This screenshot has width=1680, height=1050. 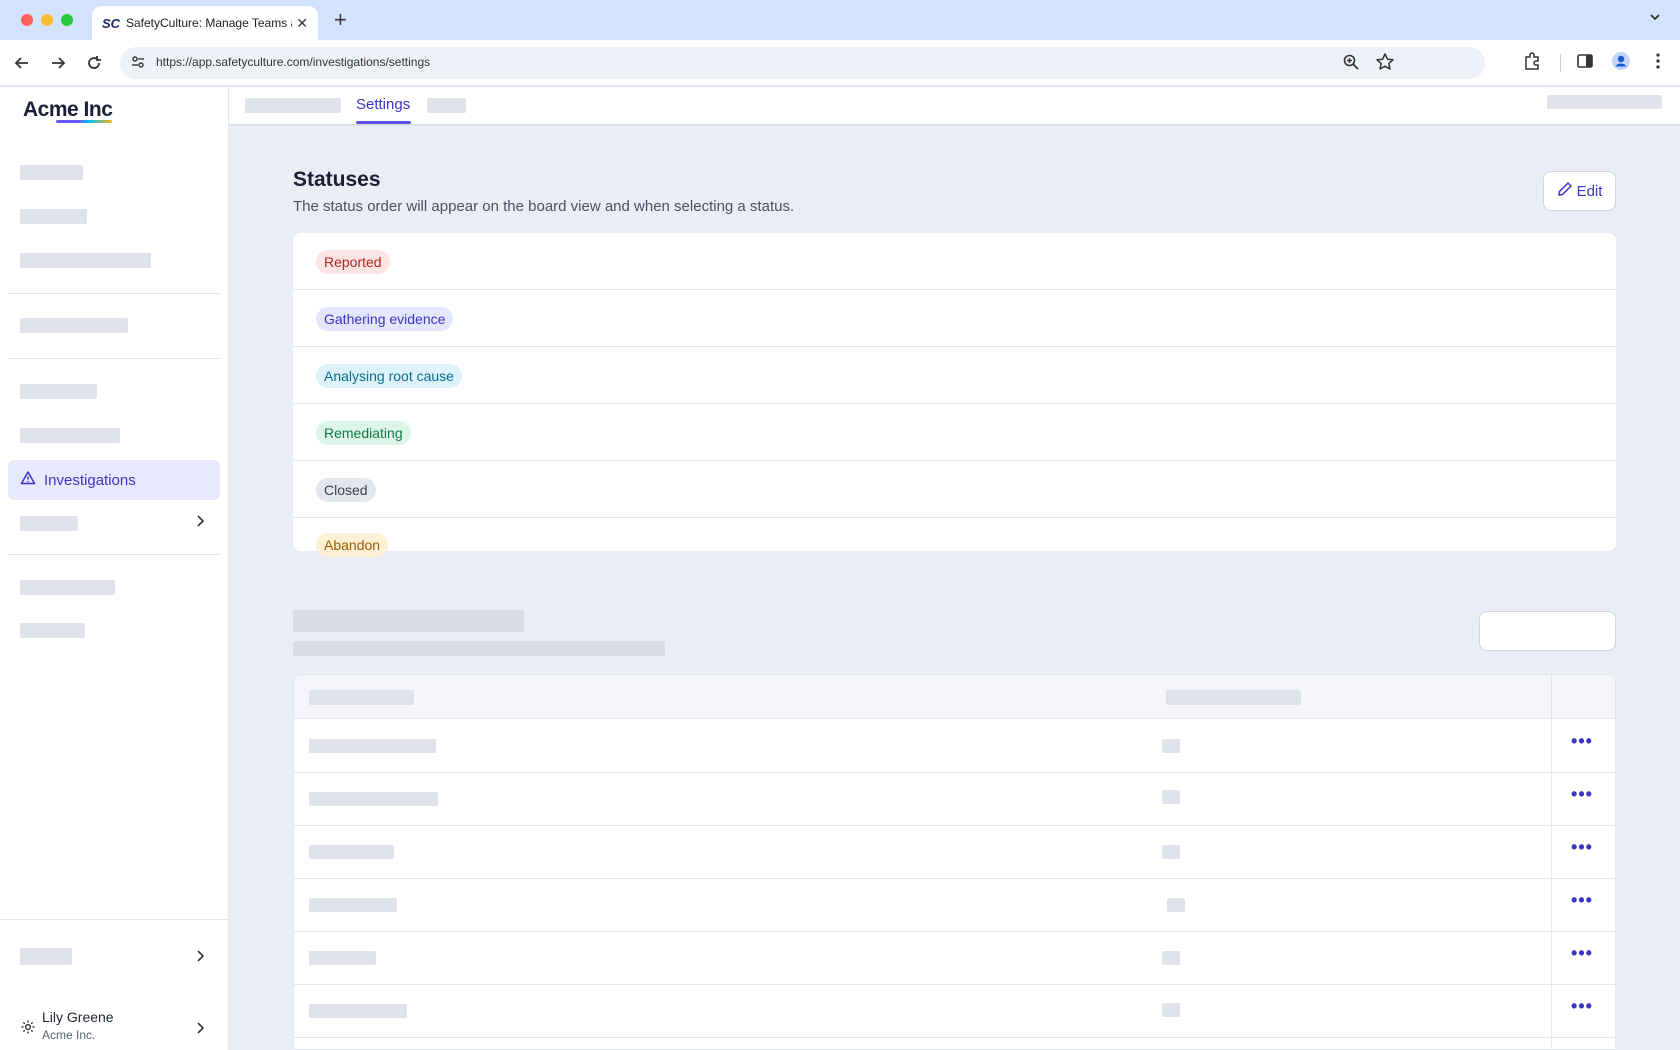 I want to click on status-row: Abandon, so click(x=954, y=537).